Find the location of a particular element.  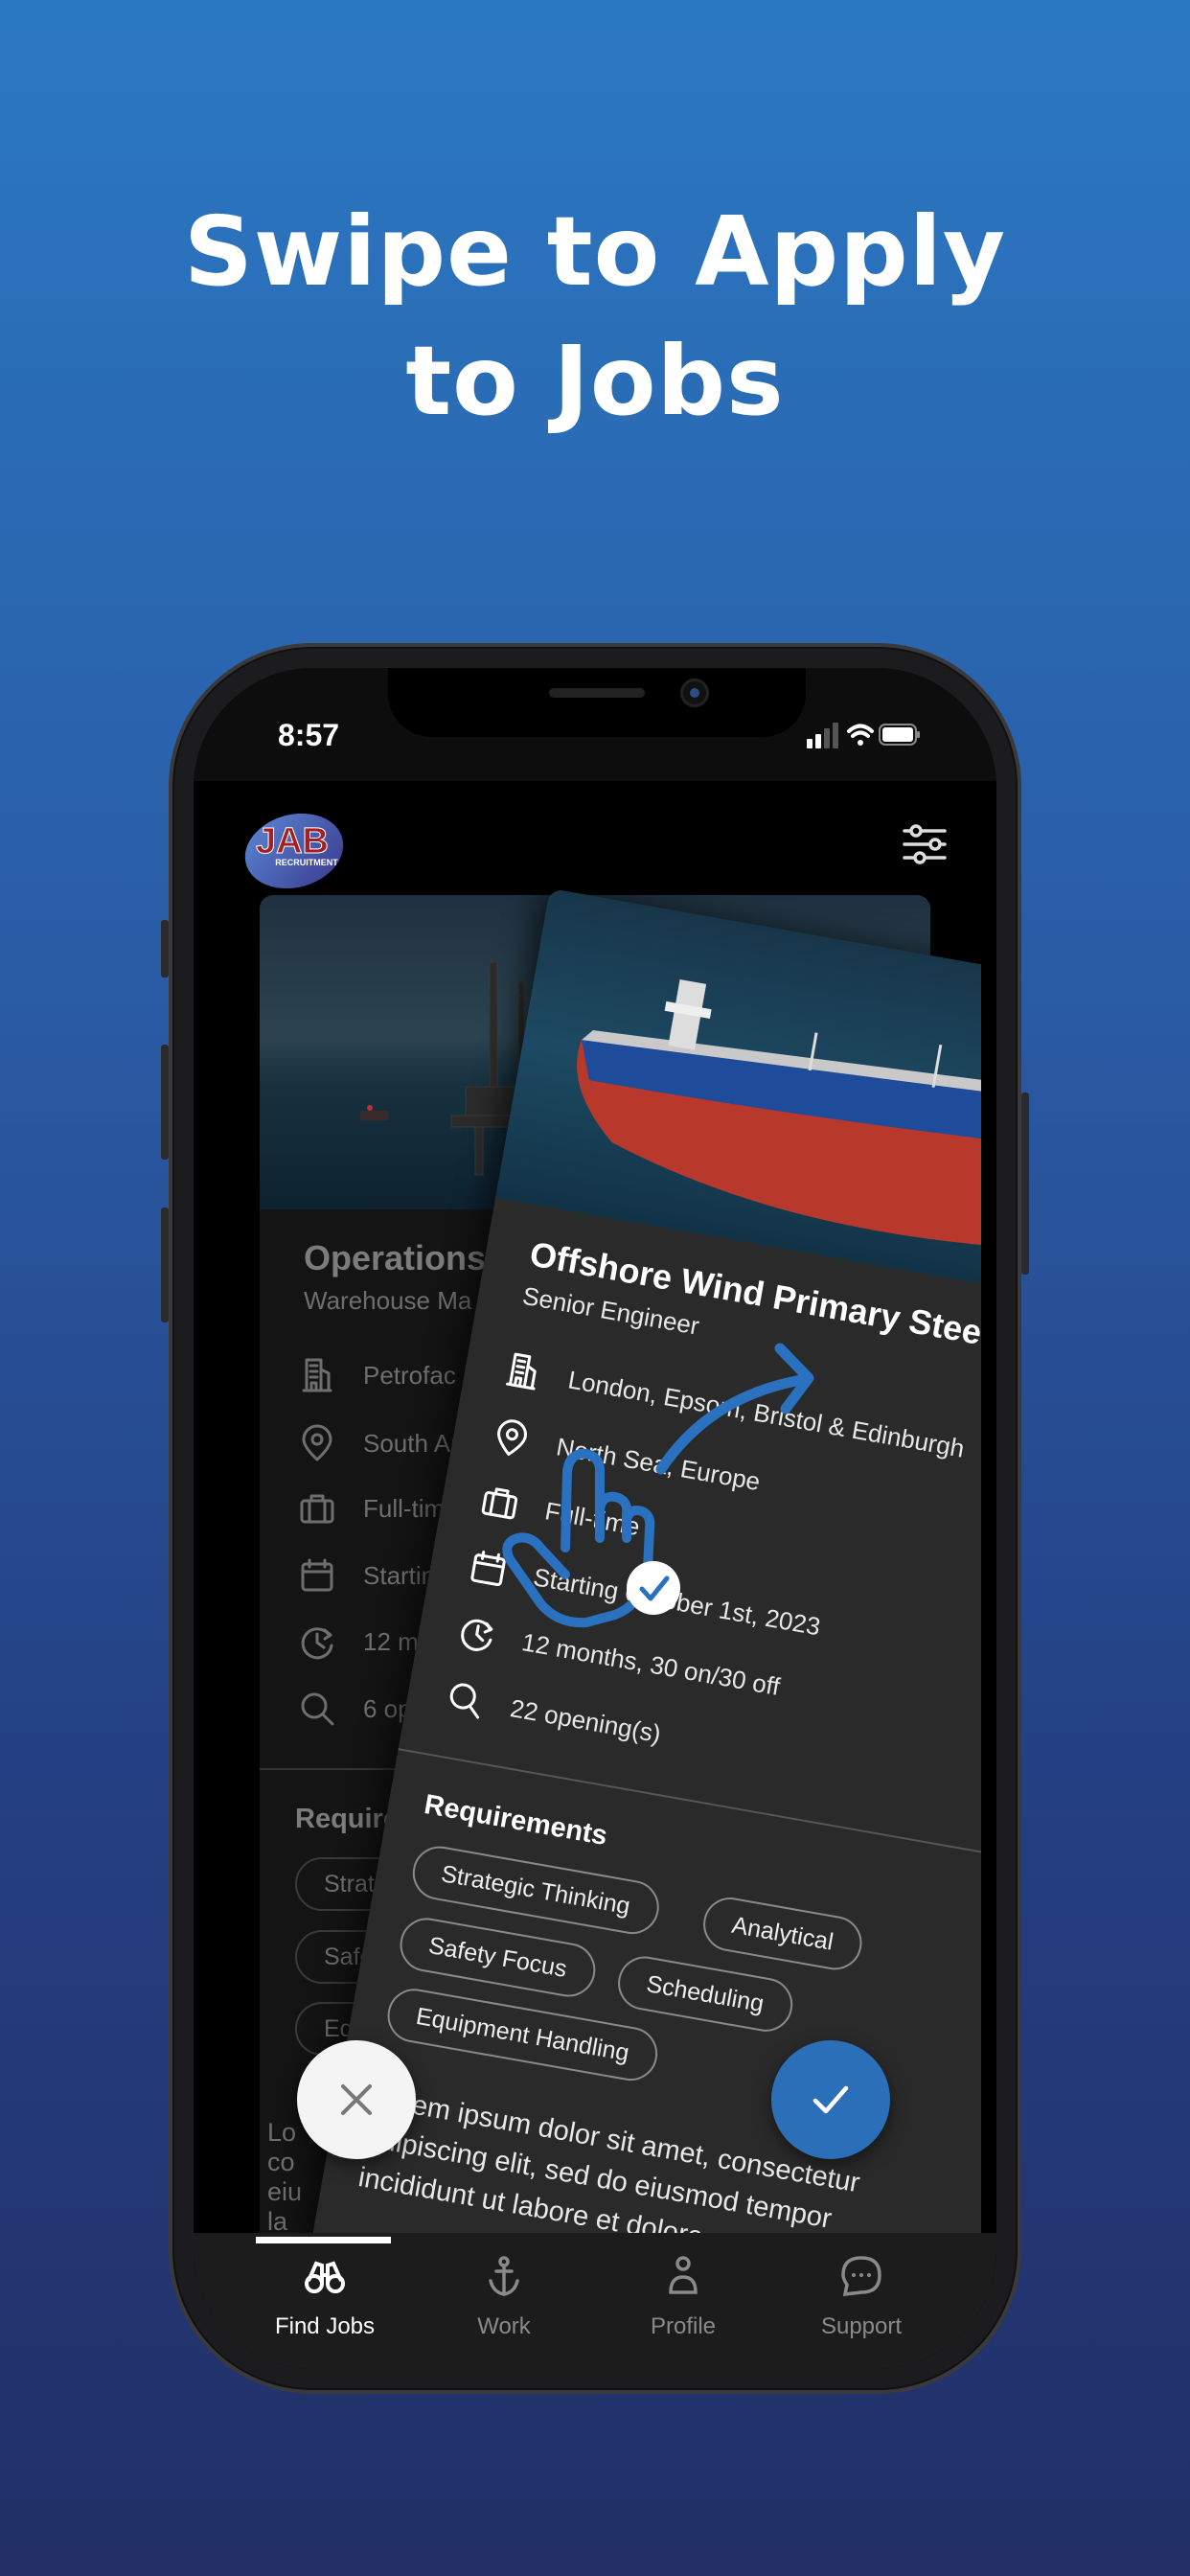

headline-line-2: to Jobs is located at coordinates (595, 381).